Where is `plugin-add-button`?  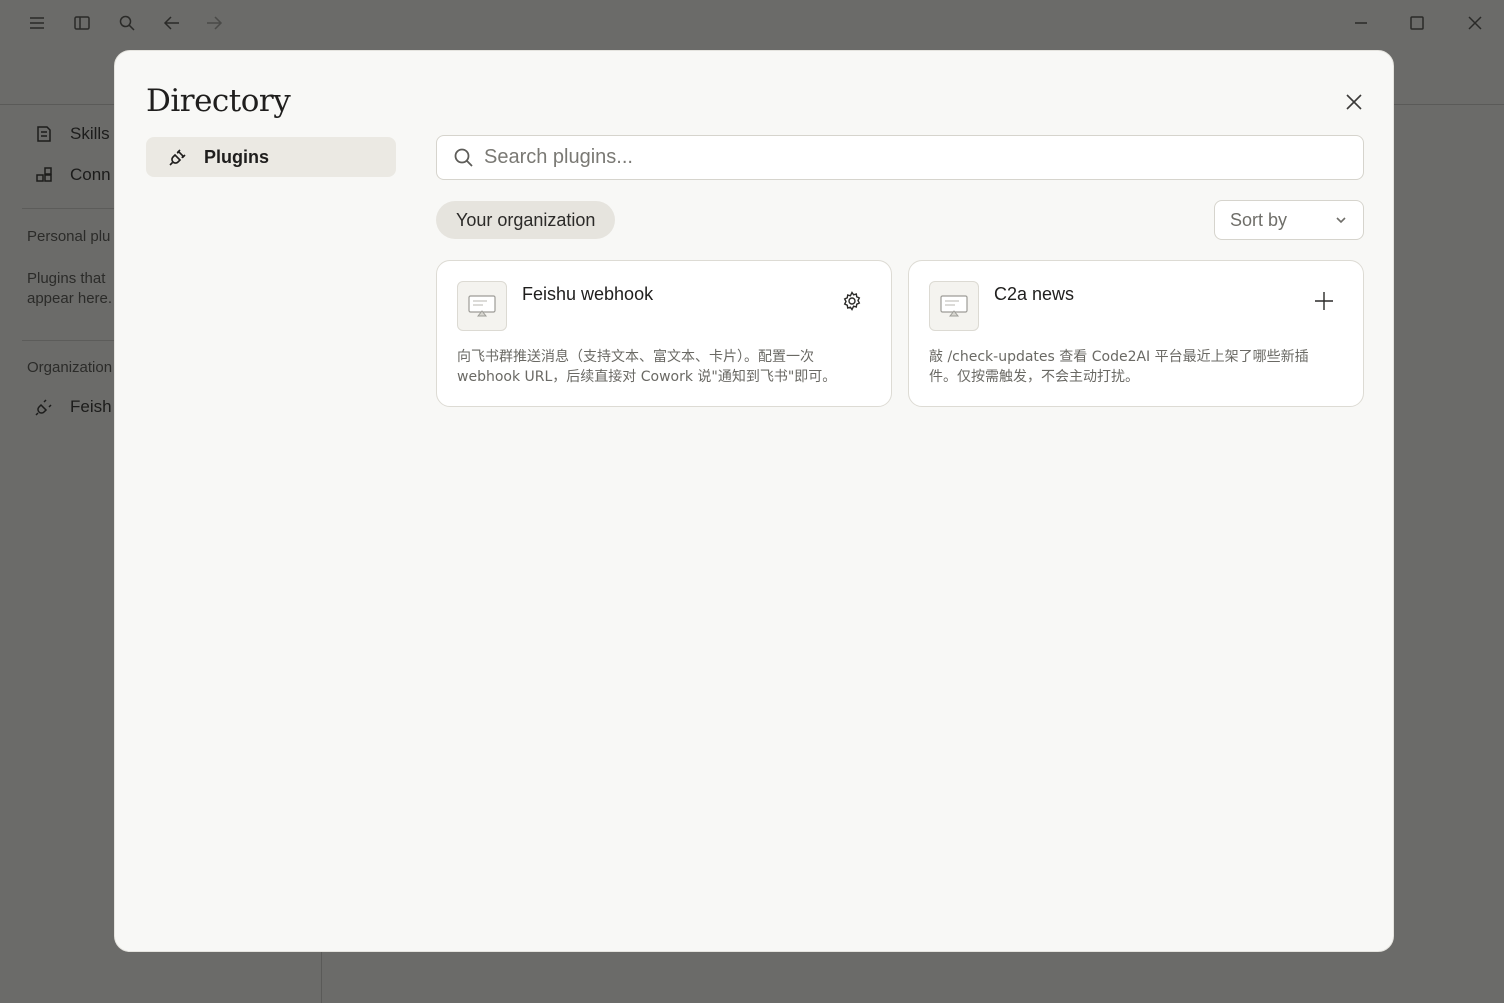 plugin-add-button is located at coordinates (1324, 301).